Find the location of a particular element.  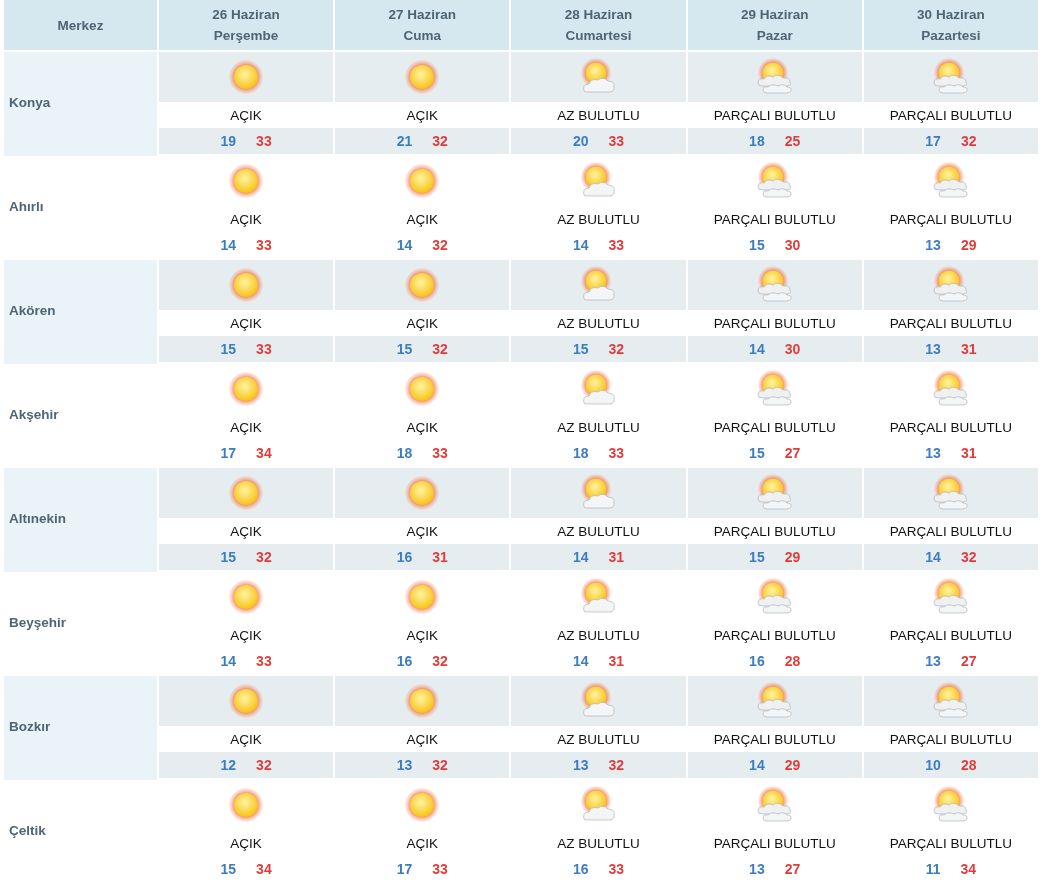

high-temperature: 31 is located at coordinates (968, 453).